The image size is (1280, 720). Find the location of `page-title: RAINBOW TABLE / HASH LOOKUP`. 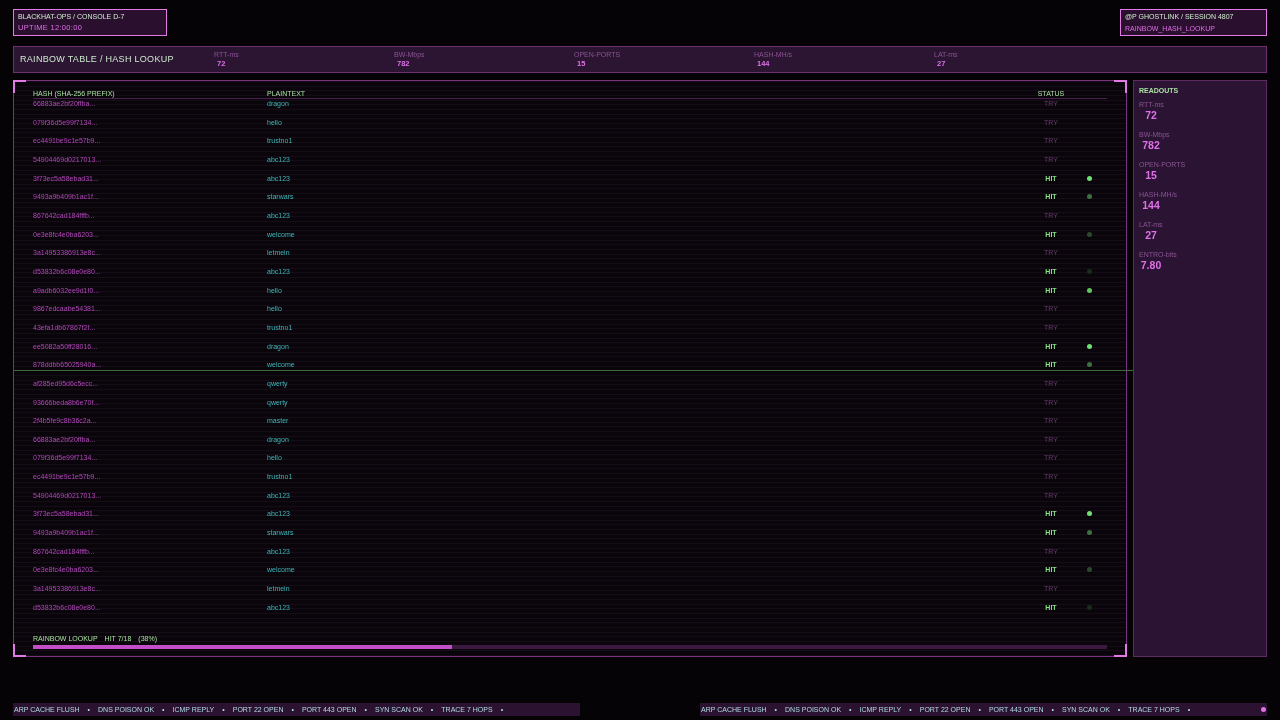

page-title: RAINBOW TABLE / HASH LOOKUP is located at coordinates (97, 59).